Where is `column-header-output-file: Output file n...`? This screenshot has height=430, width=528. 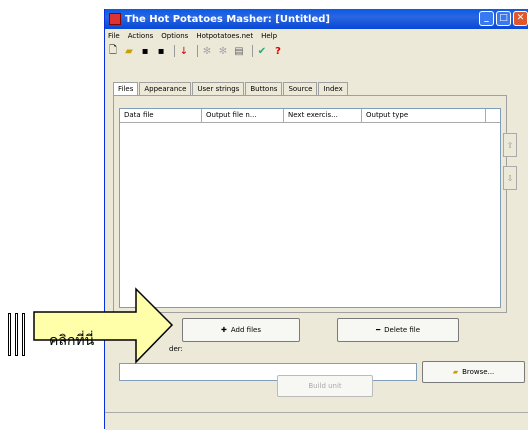 column-header-output-file: Output file n... is located at coordinates (243, 115).